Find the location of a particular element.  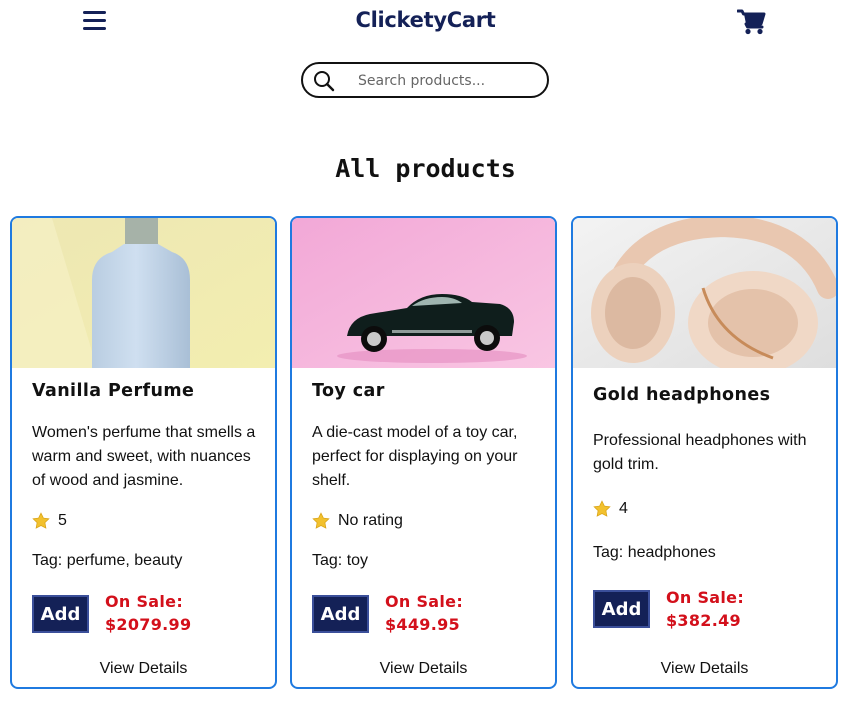

product-rating: 5 is located at coordinates (49, 521).